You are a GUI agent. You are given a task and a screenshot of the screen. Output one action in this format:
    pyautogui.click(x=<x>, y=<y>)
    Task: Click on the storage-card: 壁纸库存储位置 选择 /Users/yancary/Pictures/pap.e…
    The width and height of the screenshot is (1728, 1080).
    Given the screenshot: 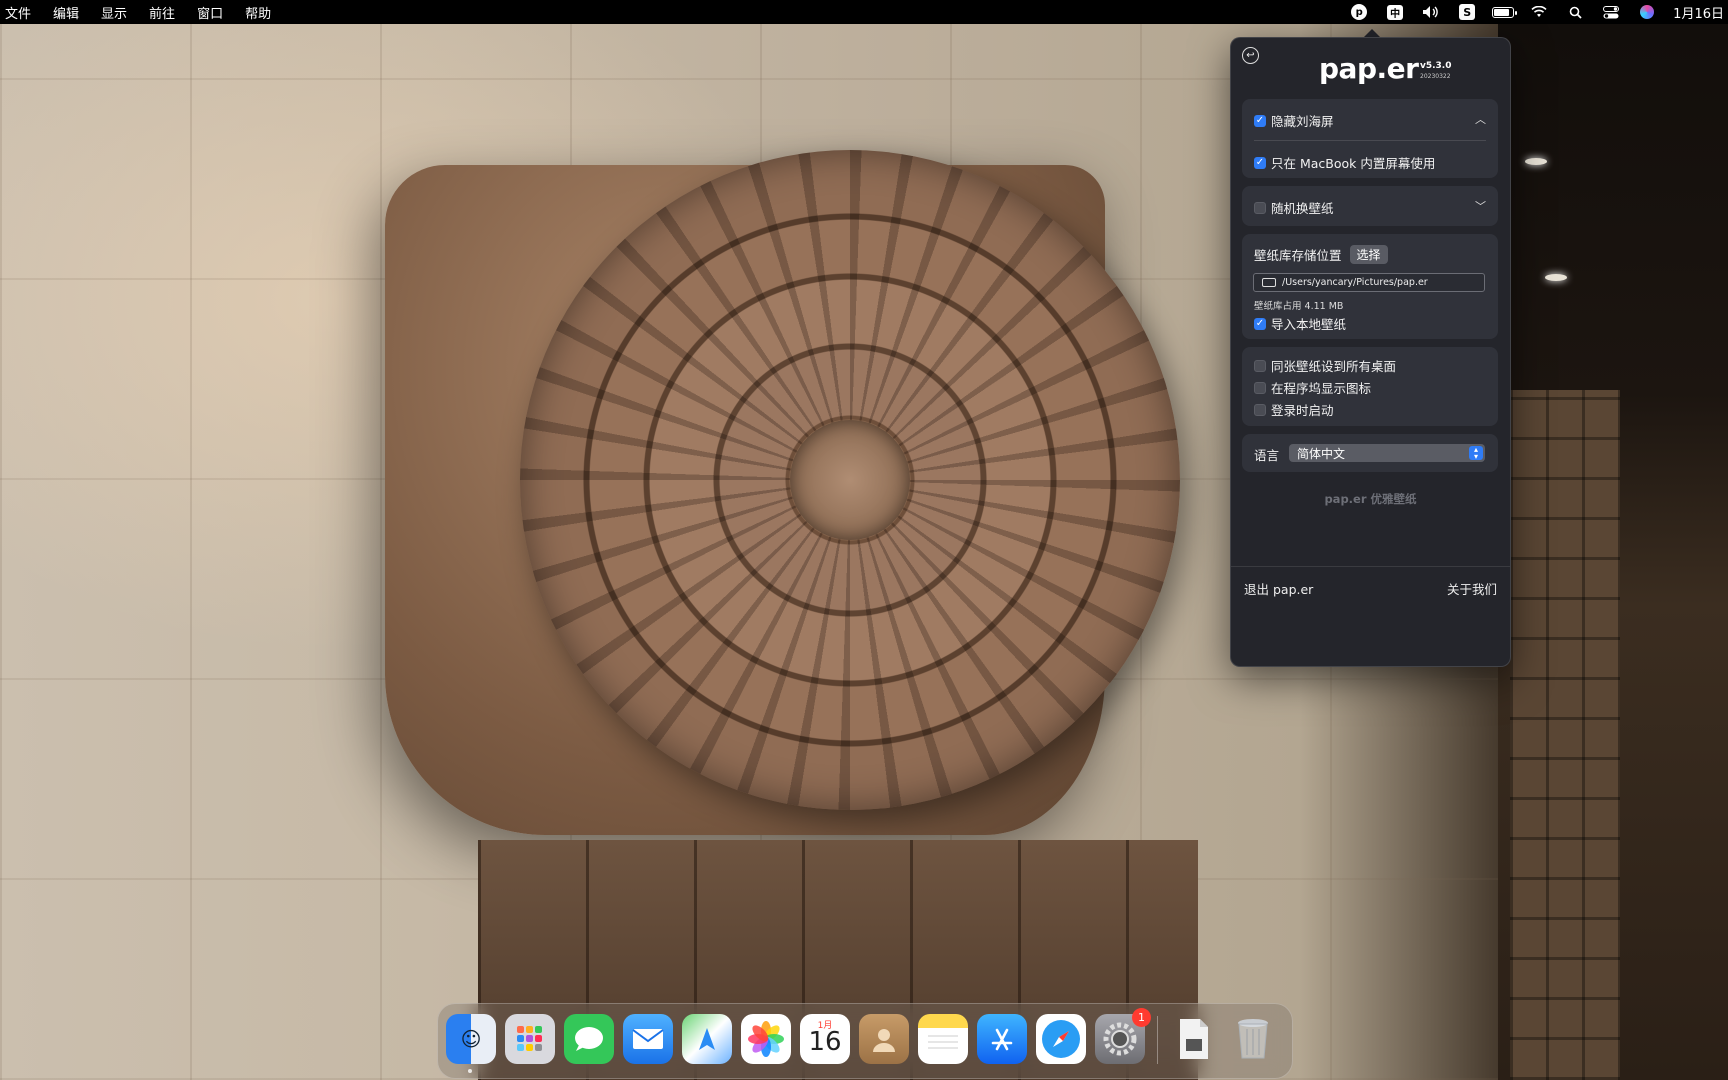 What is the action you would take?
    pyautogui.click(x=1370, y=286)
    